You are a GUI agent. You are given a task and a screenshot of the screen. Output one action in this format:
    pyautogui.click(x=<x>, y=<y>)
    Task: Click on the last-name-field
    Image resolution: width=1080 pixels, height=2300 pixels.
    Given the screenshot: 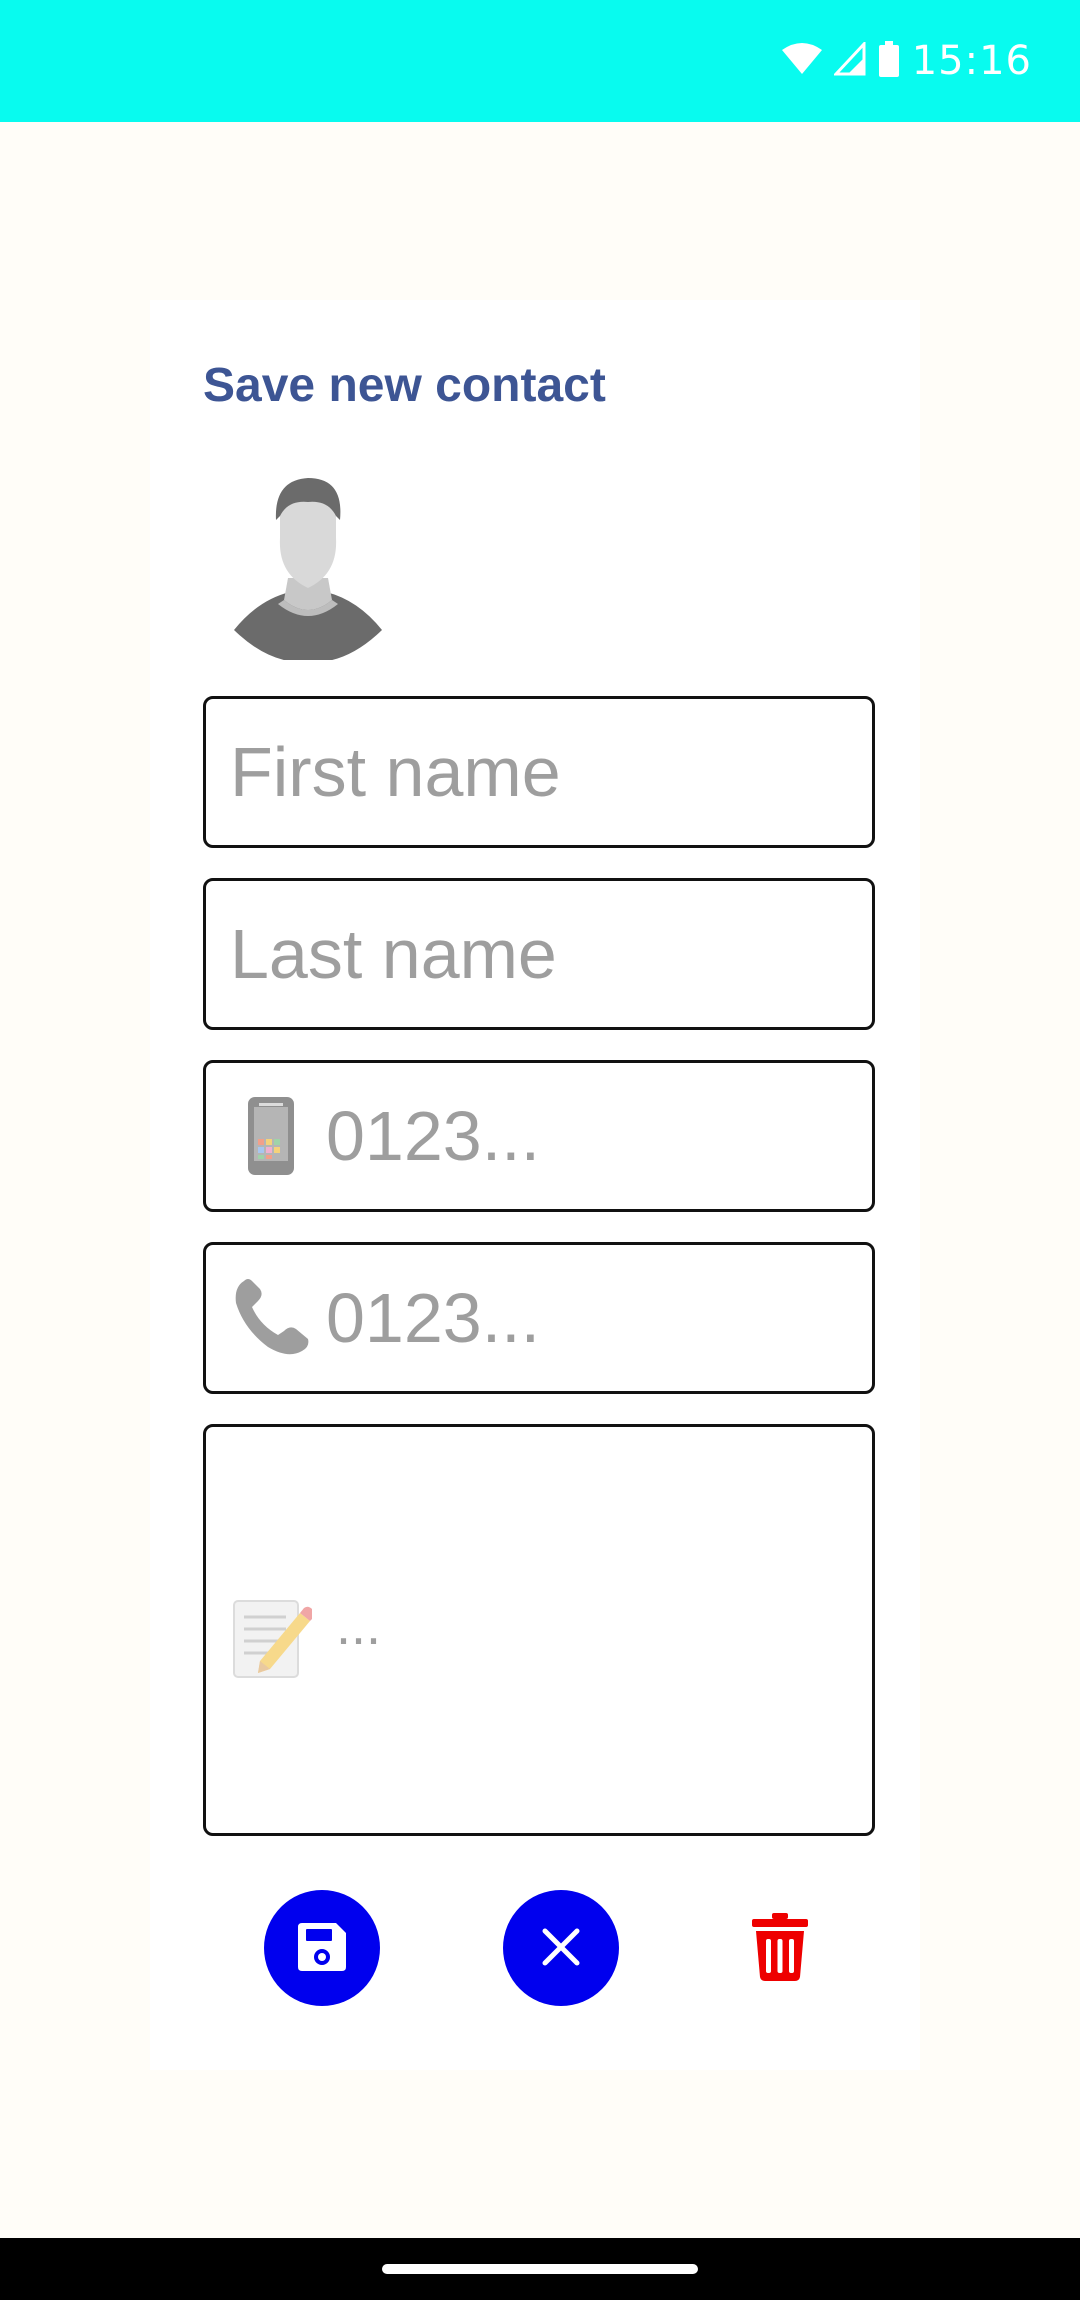 What is the action you would take?
    pyautogui.click(x=539, y=954)
    